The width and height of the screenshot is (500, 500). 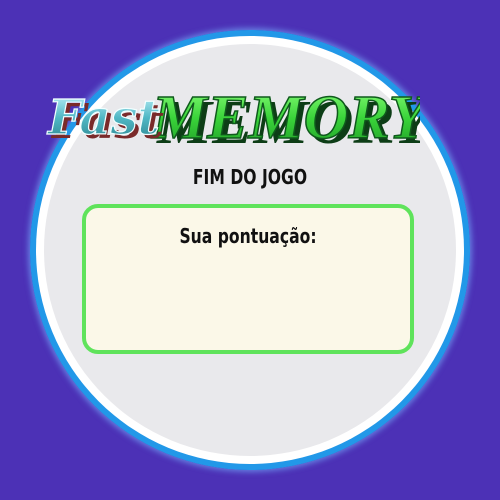 What do you see at coordinates (103, 118) in the screenshot?
I see `logo-fast-text: Fast` at bounding box center [103, 118].